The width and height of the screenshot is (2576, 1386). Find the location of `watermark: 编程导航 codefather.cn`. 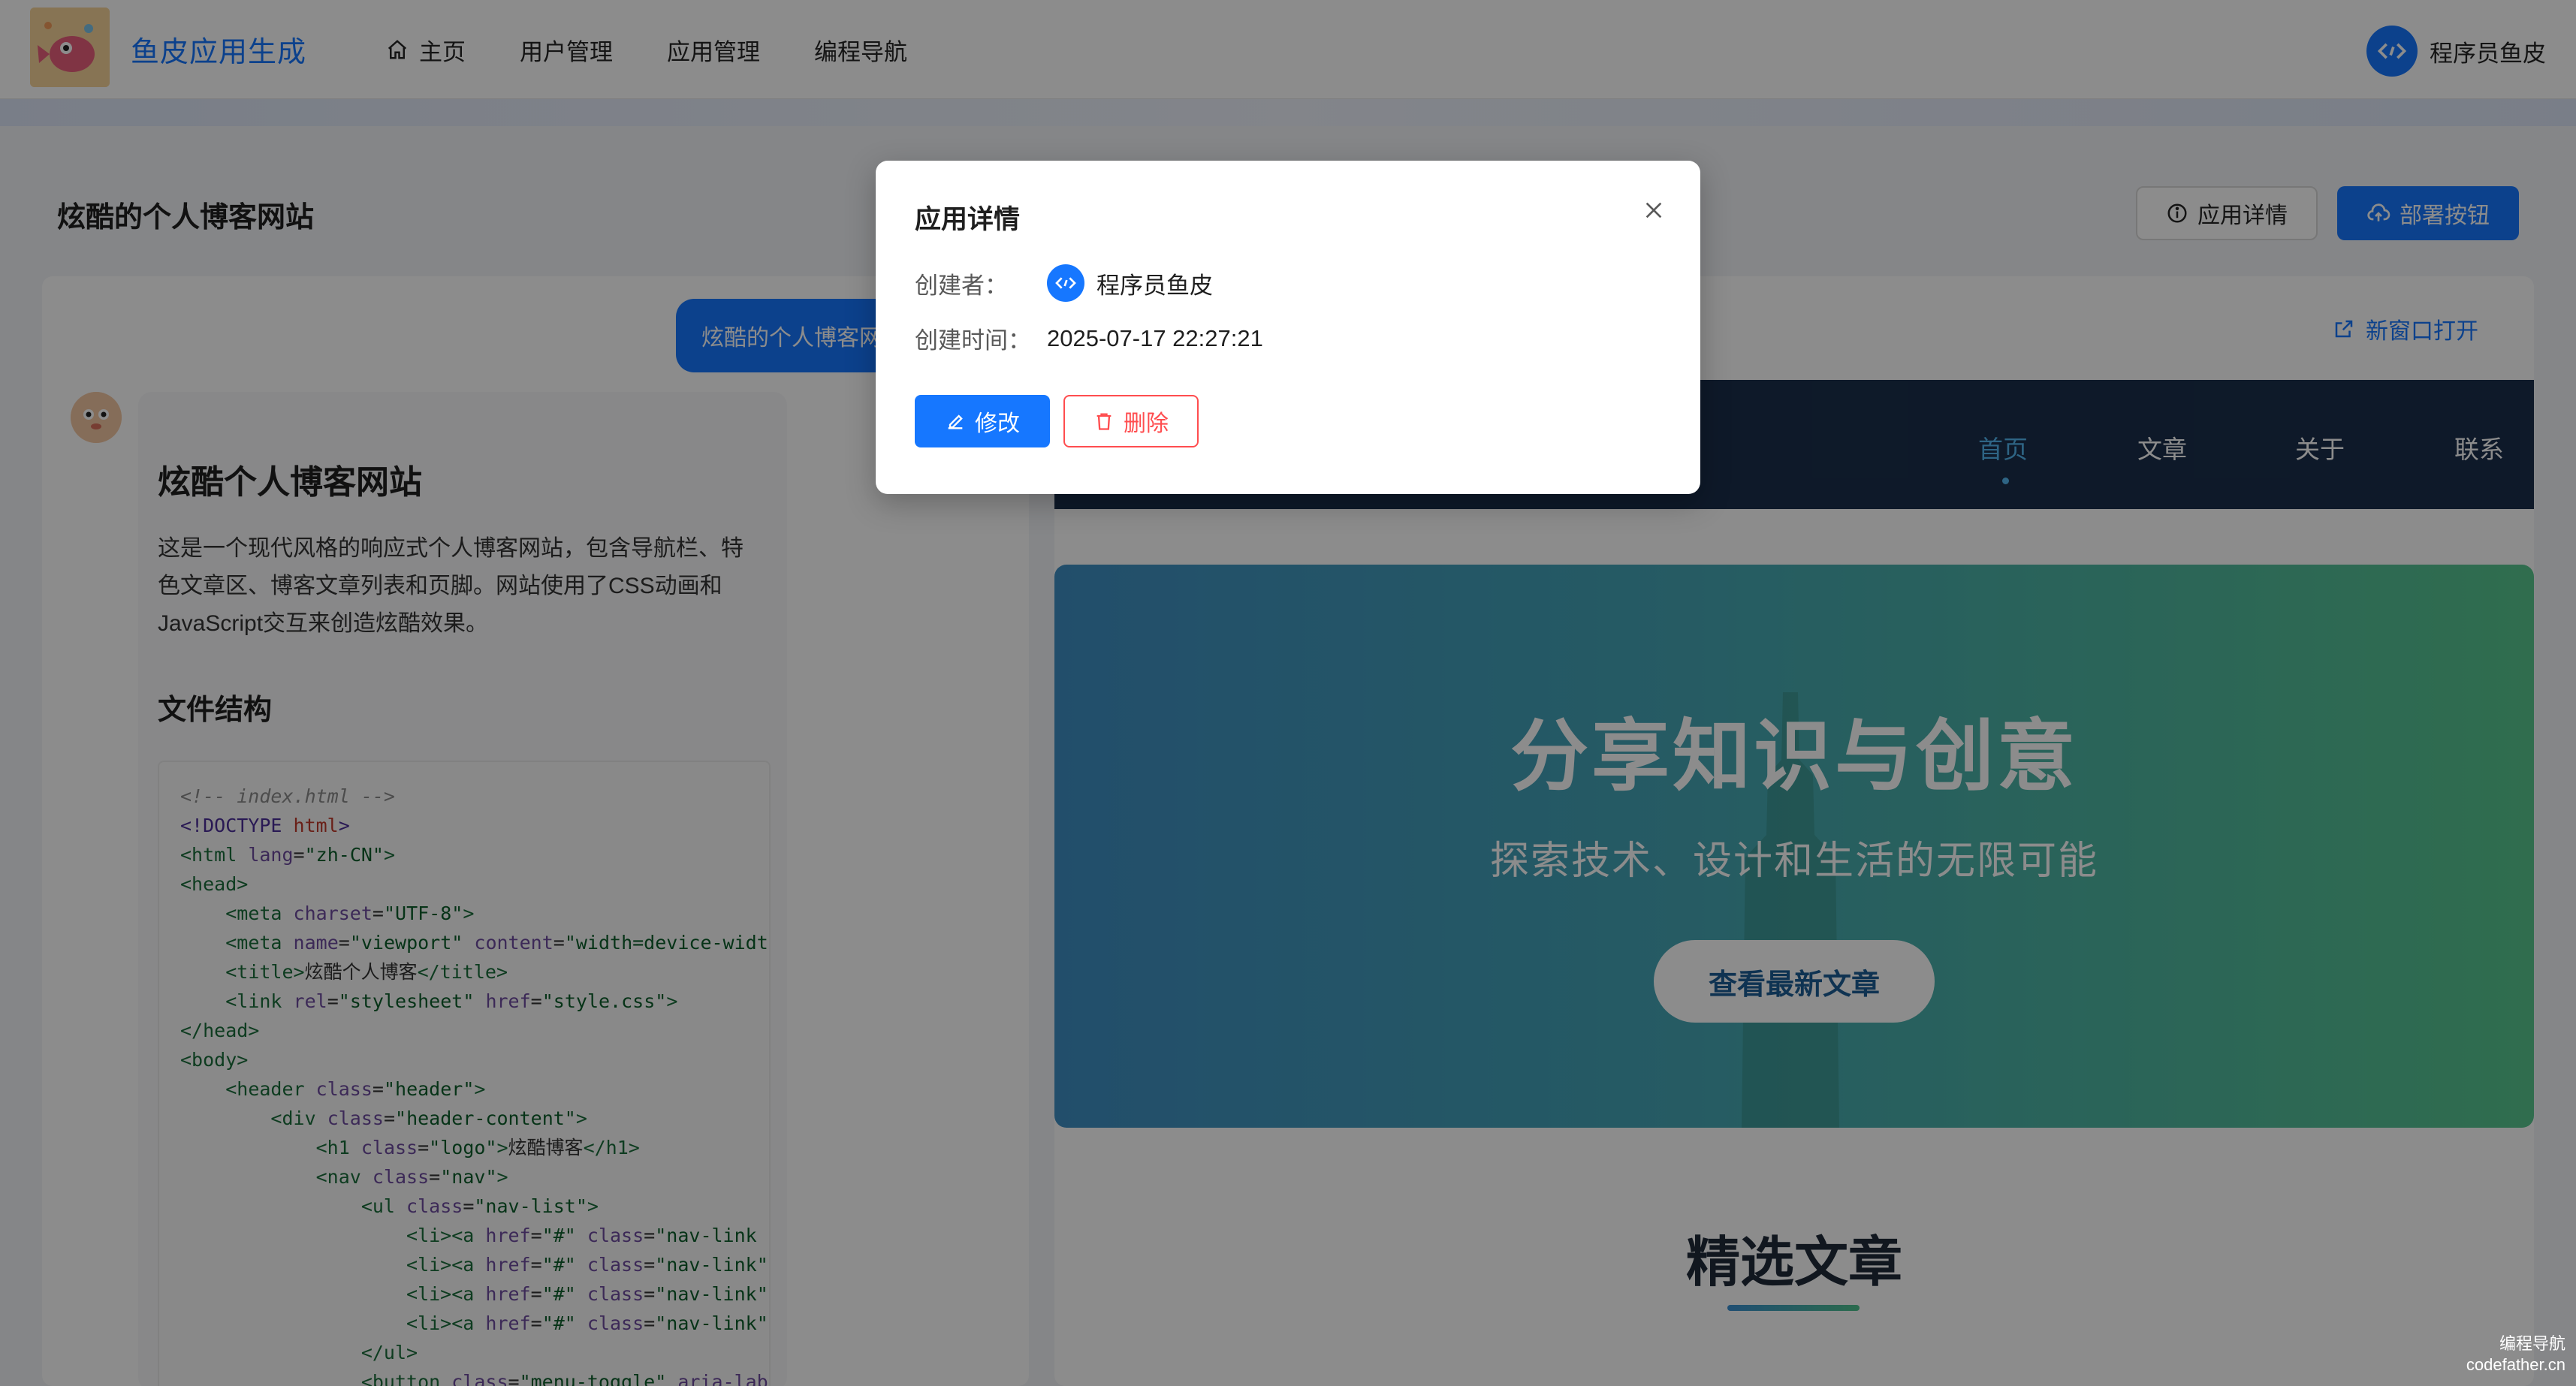

watermark: 编程导航 codefather.cn is located at coordinates (2516, 1354).